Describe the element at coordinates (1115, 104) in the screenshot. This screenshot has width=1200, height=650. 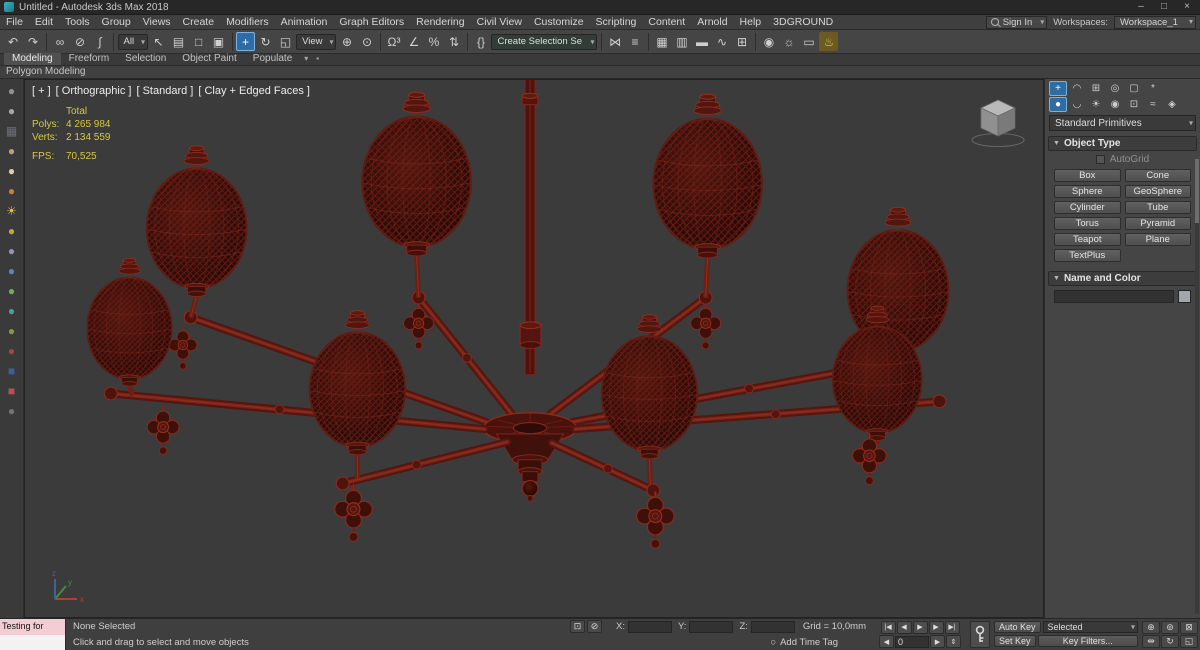
I see `cameras-category-icon: ◉` at that location.